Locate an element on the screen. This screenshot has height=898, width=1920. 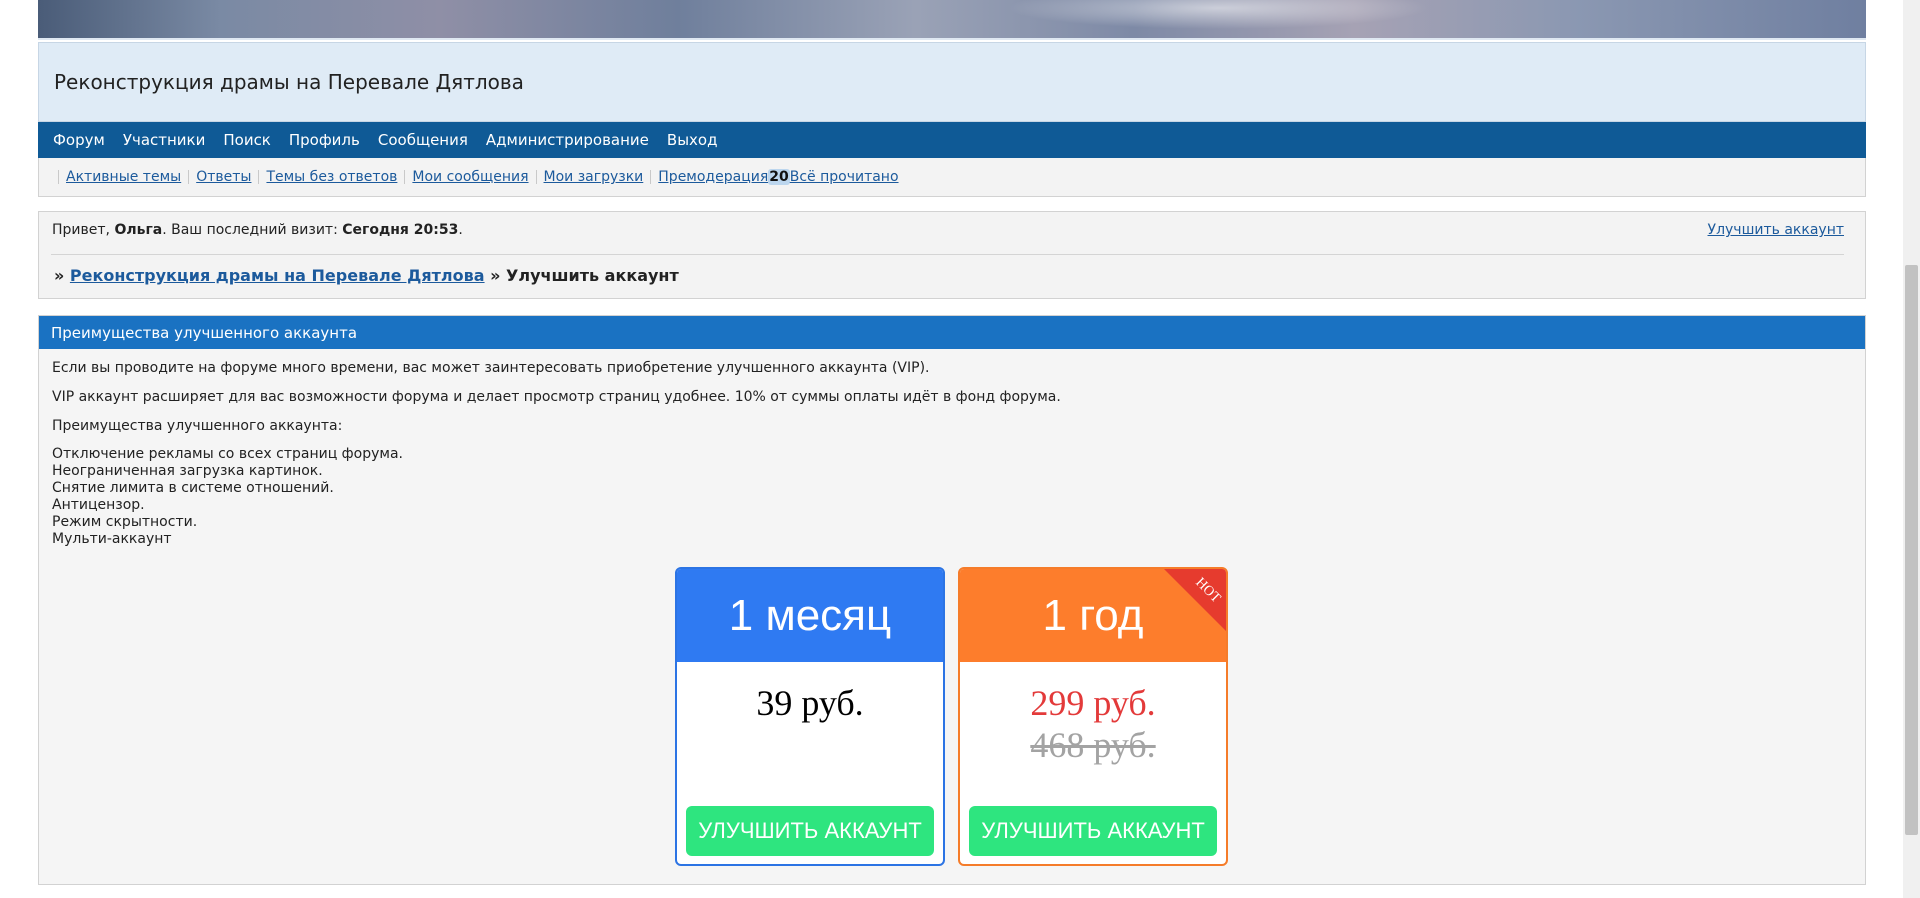
scrollbar-thumb is located at coordinates (1911, 550).